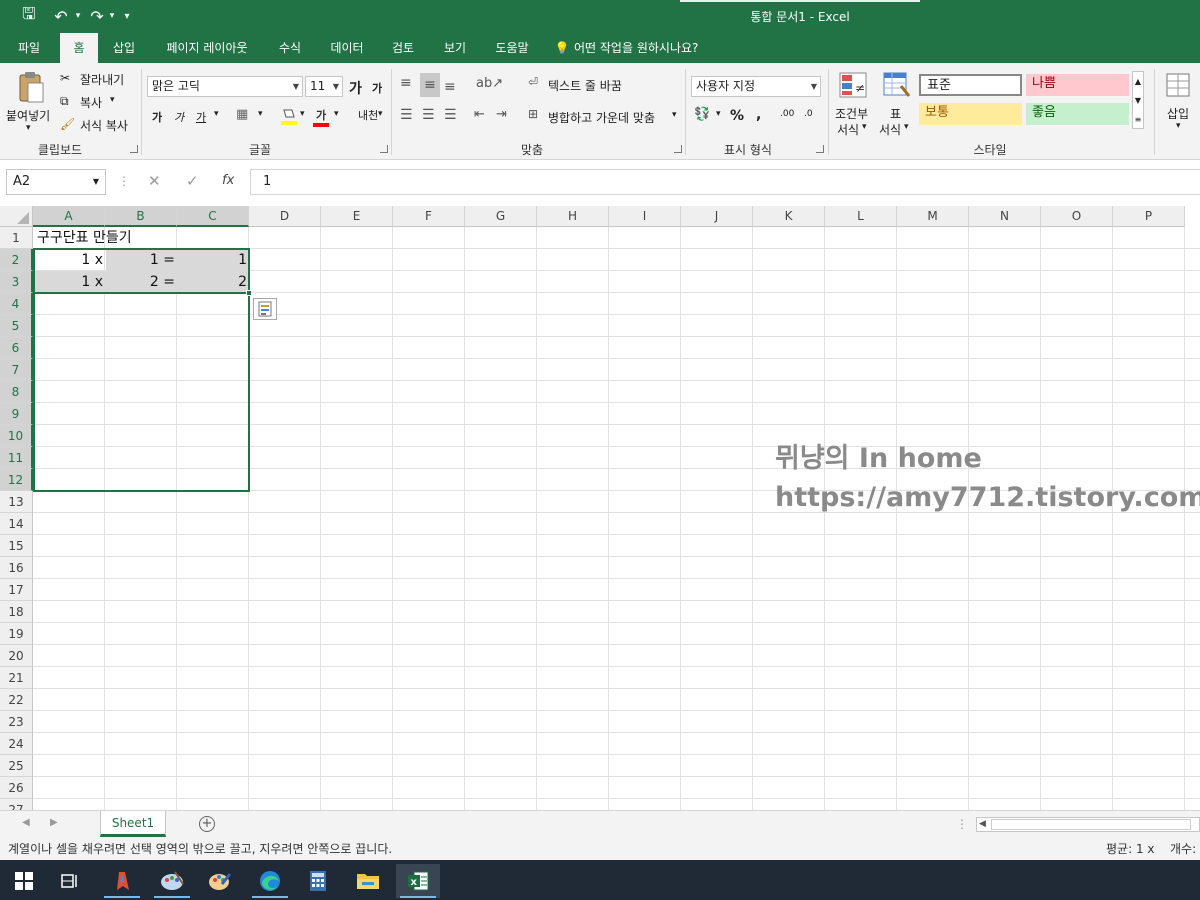  Describe the element at coordinates (16, 238) in the screenshot. I see `row-header-1: 1` at that location.